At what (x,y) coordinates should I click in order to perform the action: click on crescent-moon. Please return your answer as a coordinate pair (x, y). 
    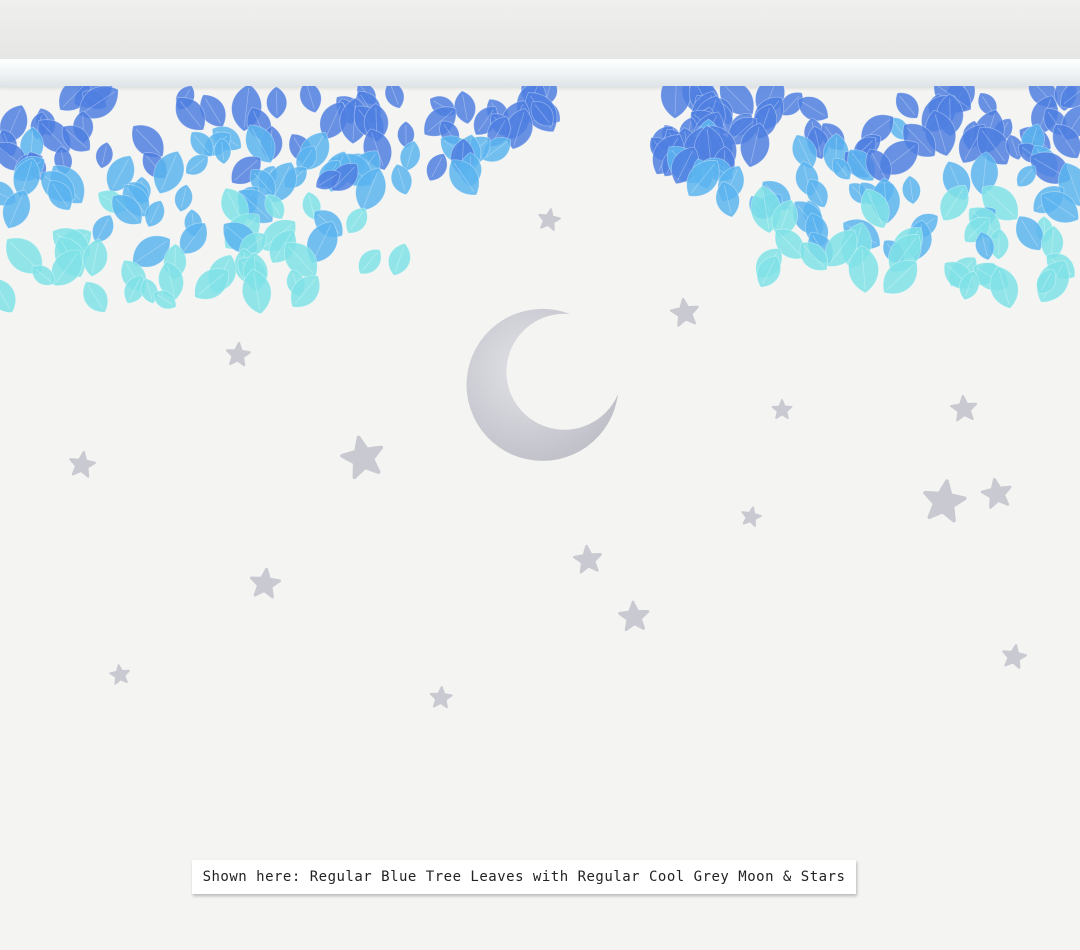
    Looking at the image, I should click on (542, 384).